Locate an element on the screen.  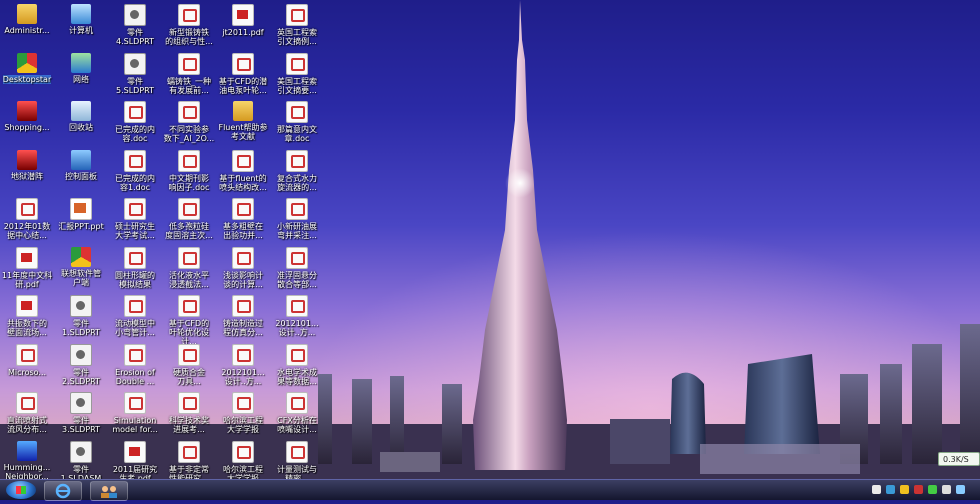
desktop-icon: Fluent帮助参 考文献 is located at coordinates (243, 120).